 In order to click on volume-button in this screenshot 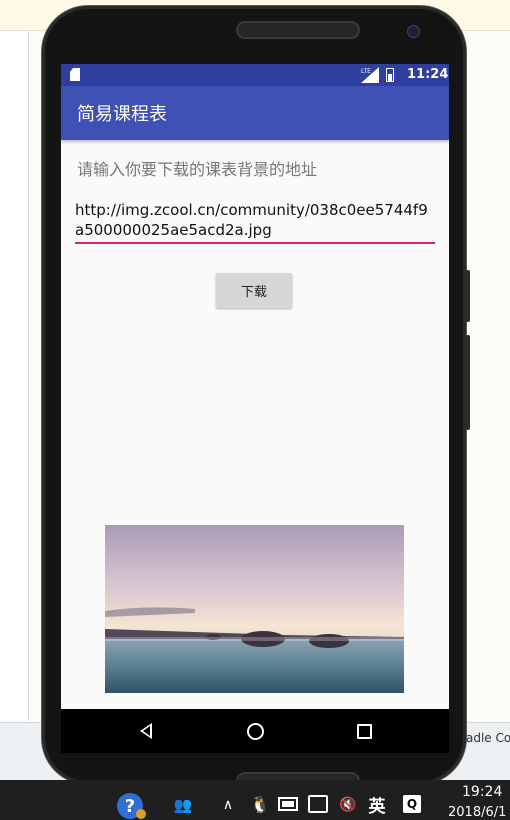, I will do `click(468, 382)`.